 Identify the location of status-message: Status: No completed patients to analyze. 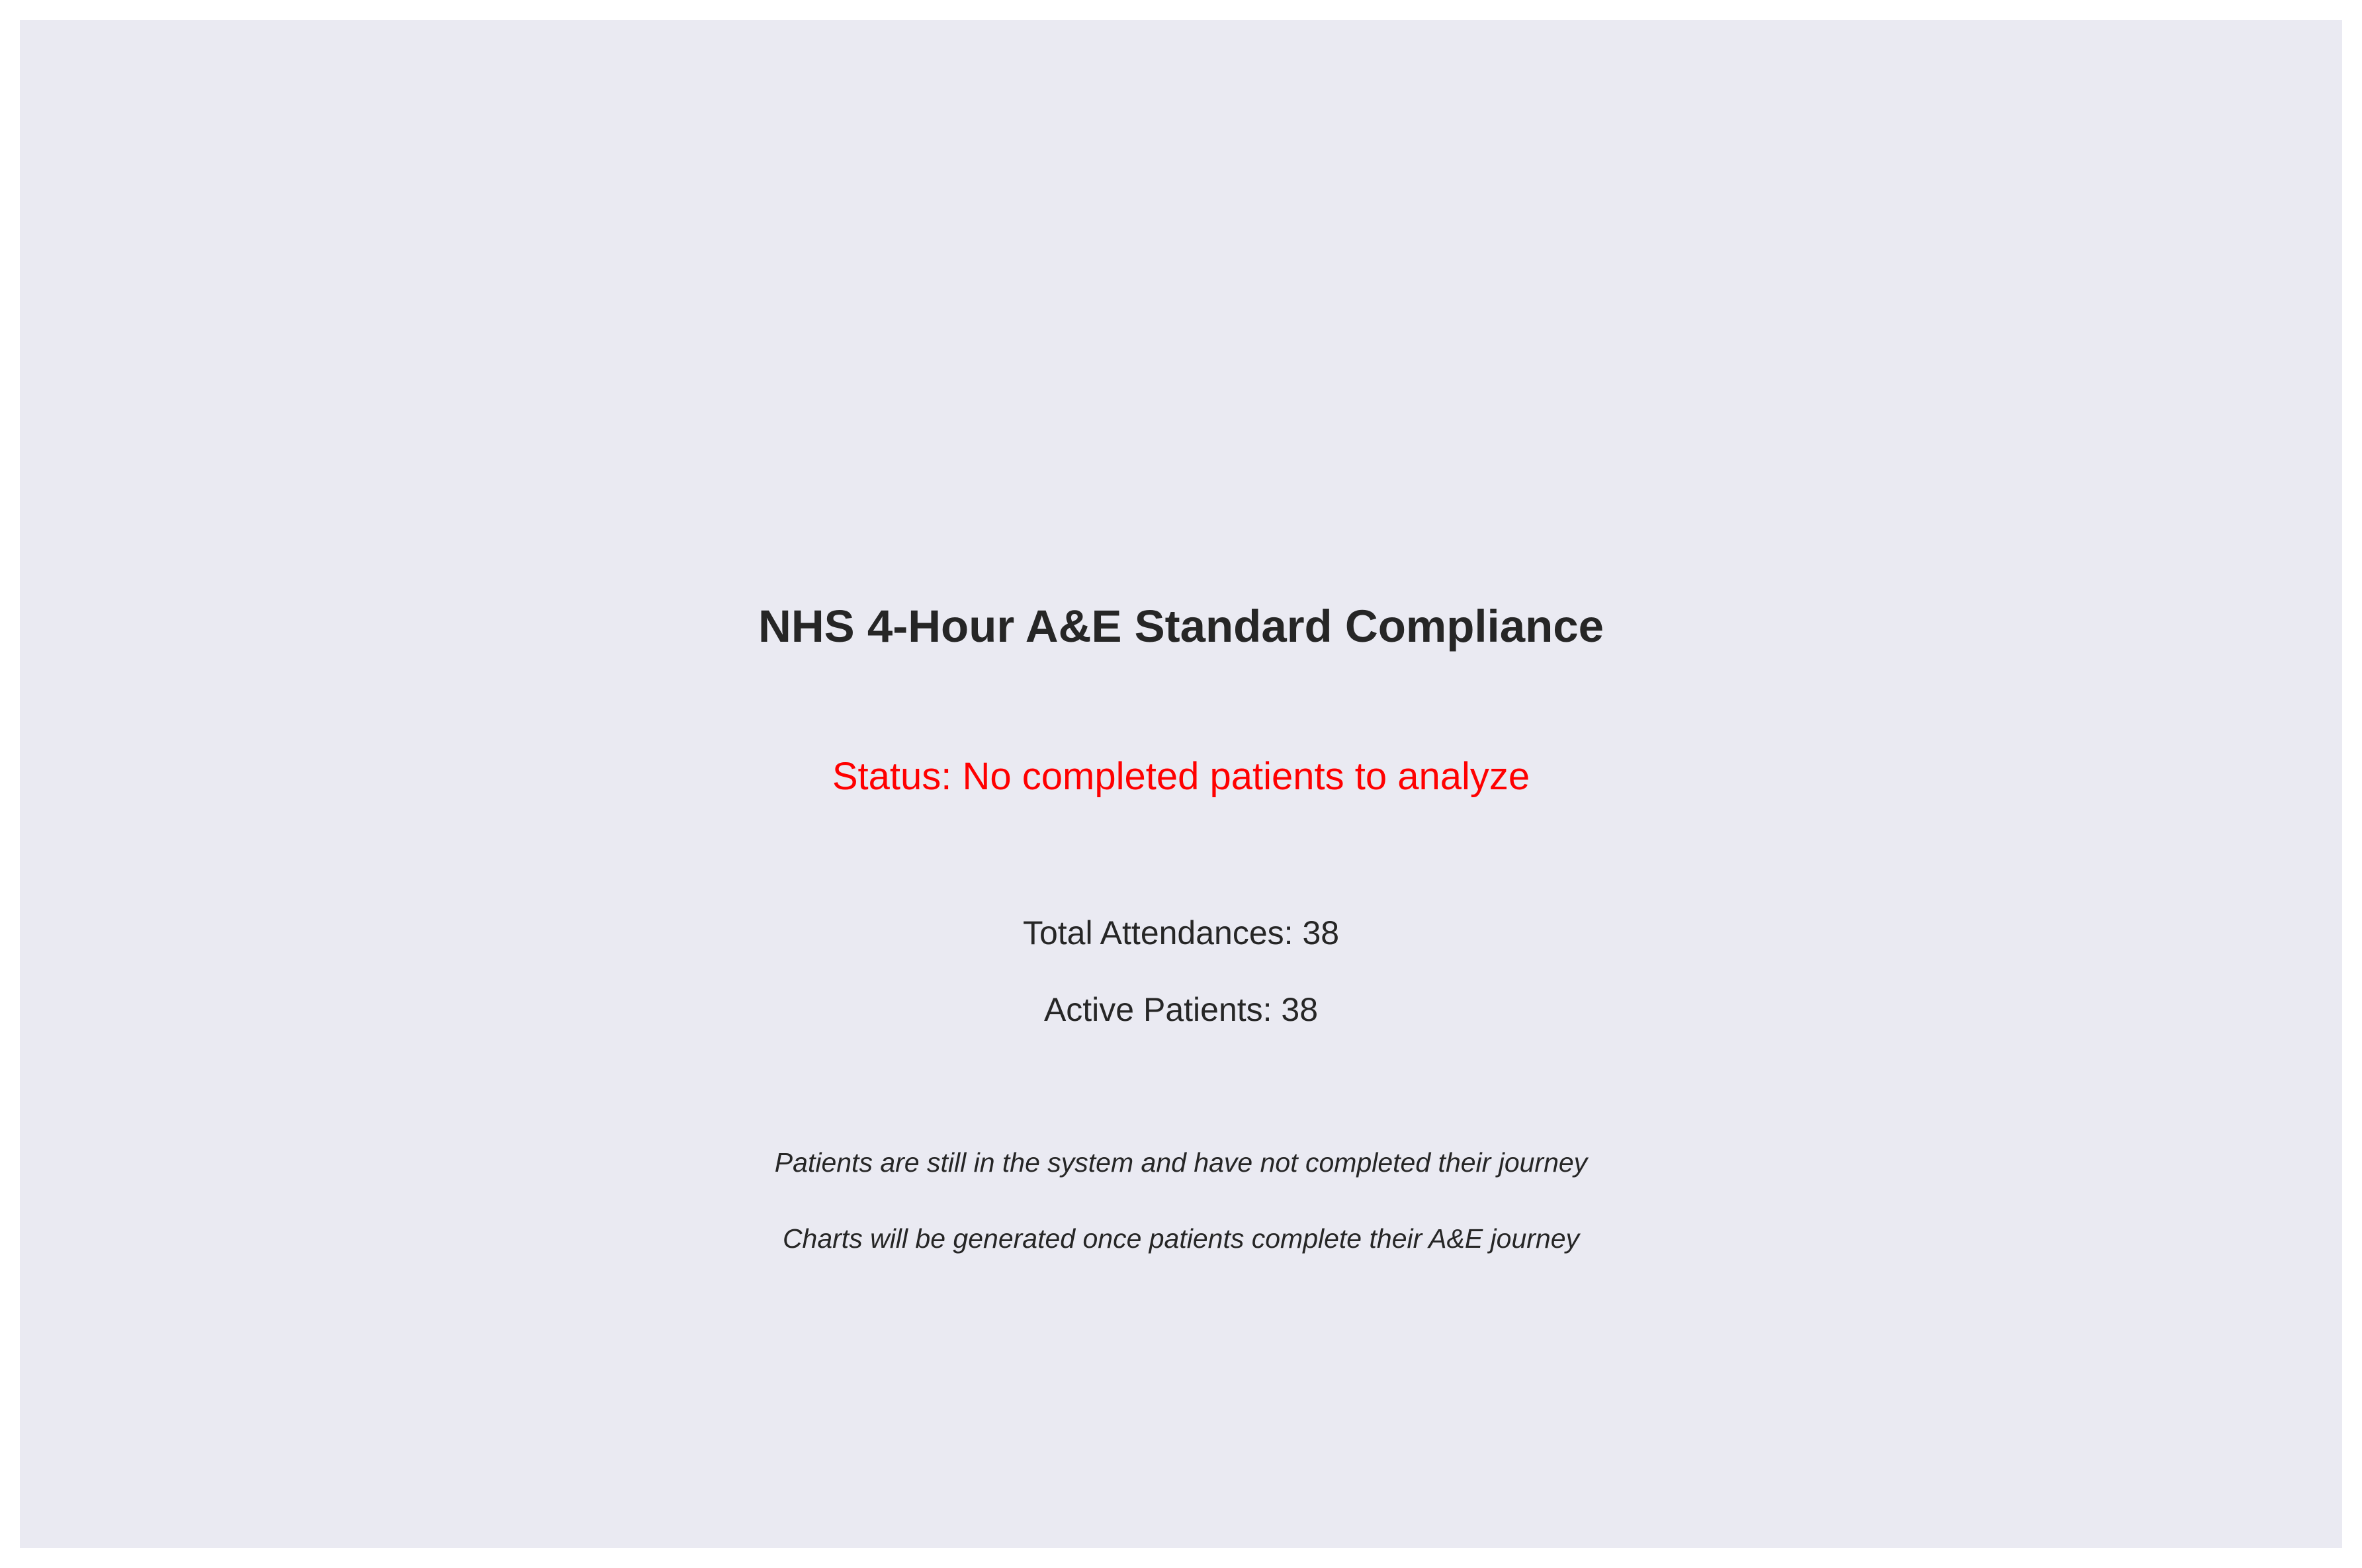
(1181, 777).